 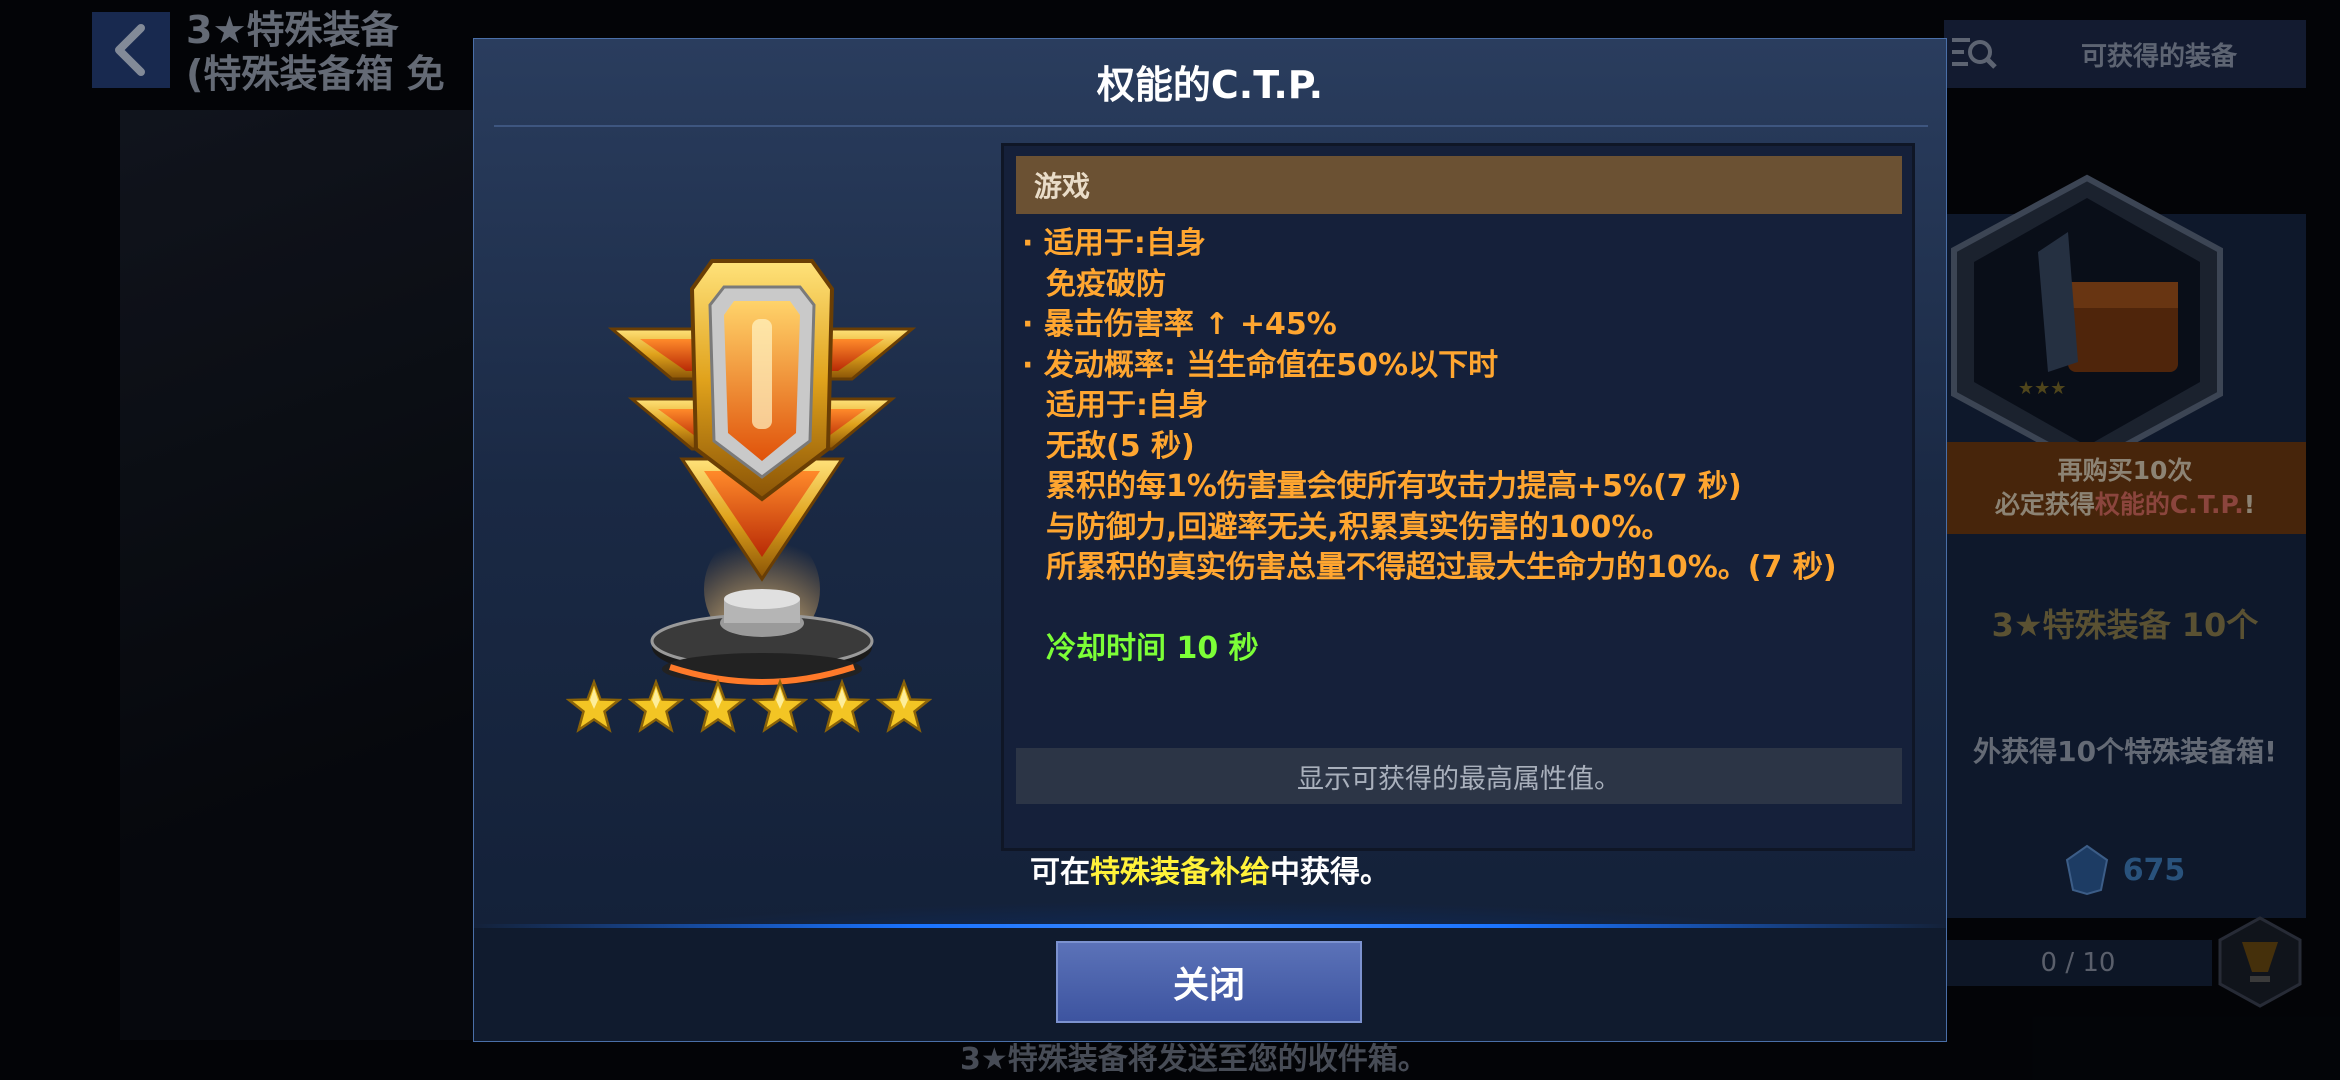 What do you see at coordinates (762, 472) in the screenshot?
I see `ctp-trophy-icon` at bounding box center [762, 472].